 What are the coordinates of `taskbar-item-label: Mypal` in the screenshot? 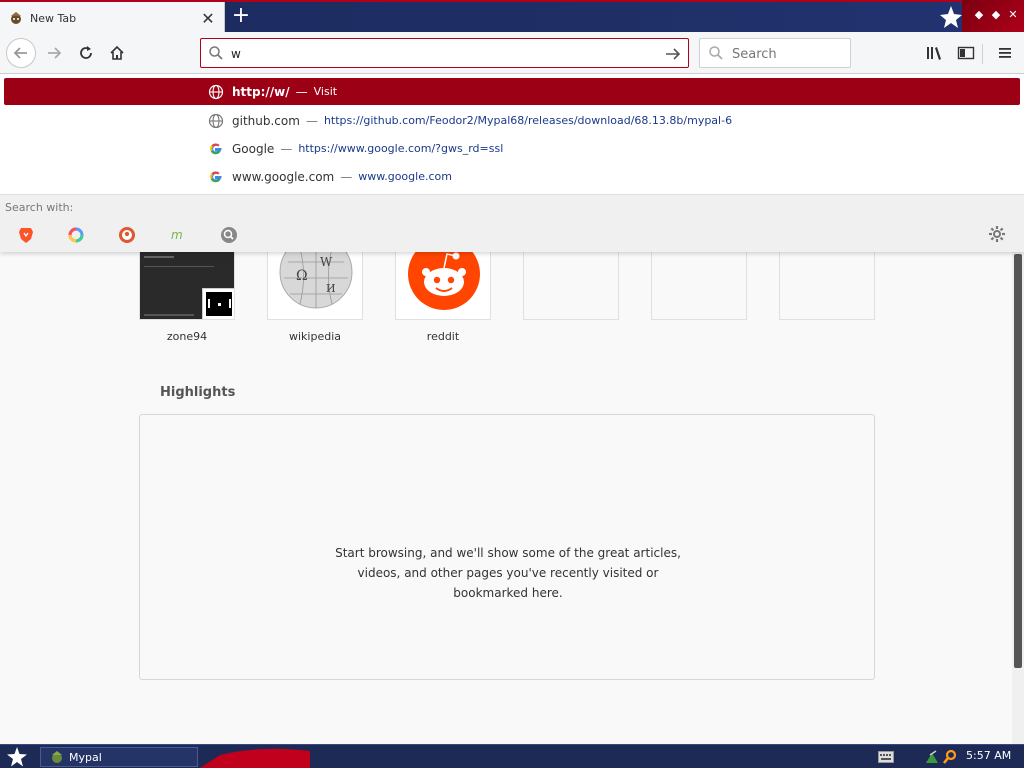 It's located at (85, 757).